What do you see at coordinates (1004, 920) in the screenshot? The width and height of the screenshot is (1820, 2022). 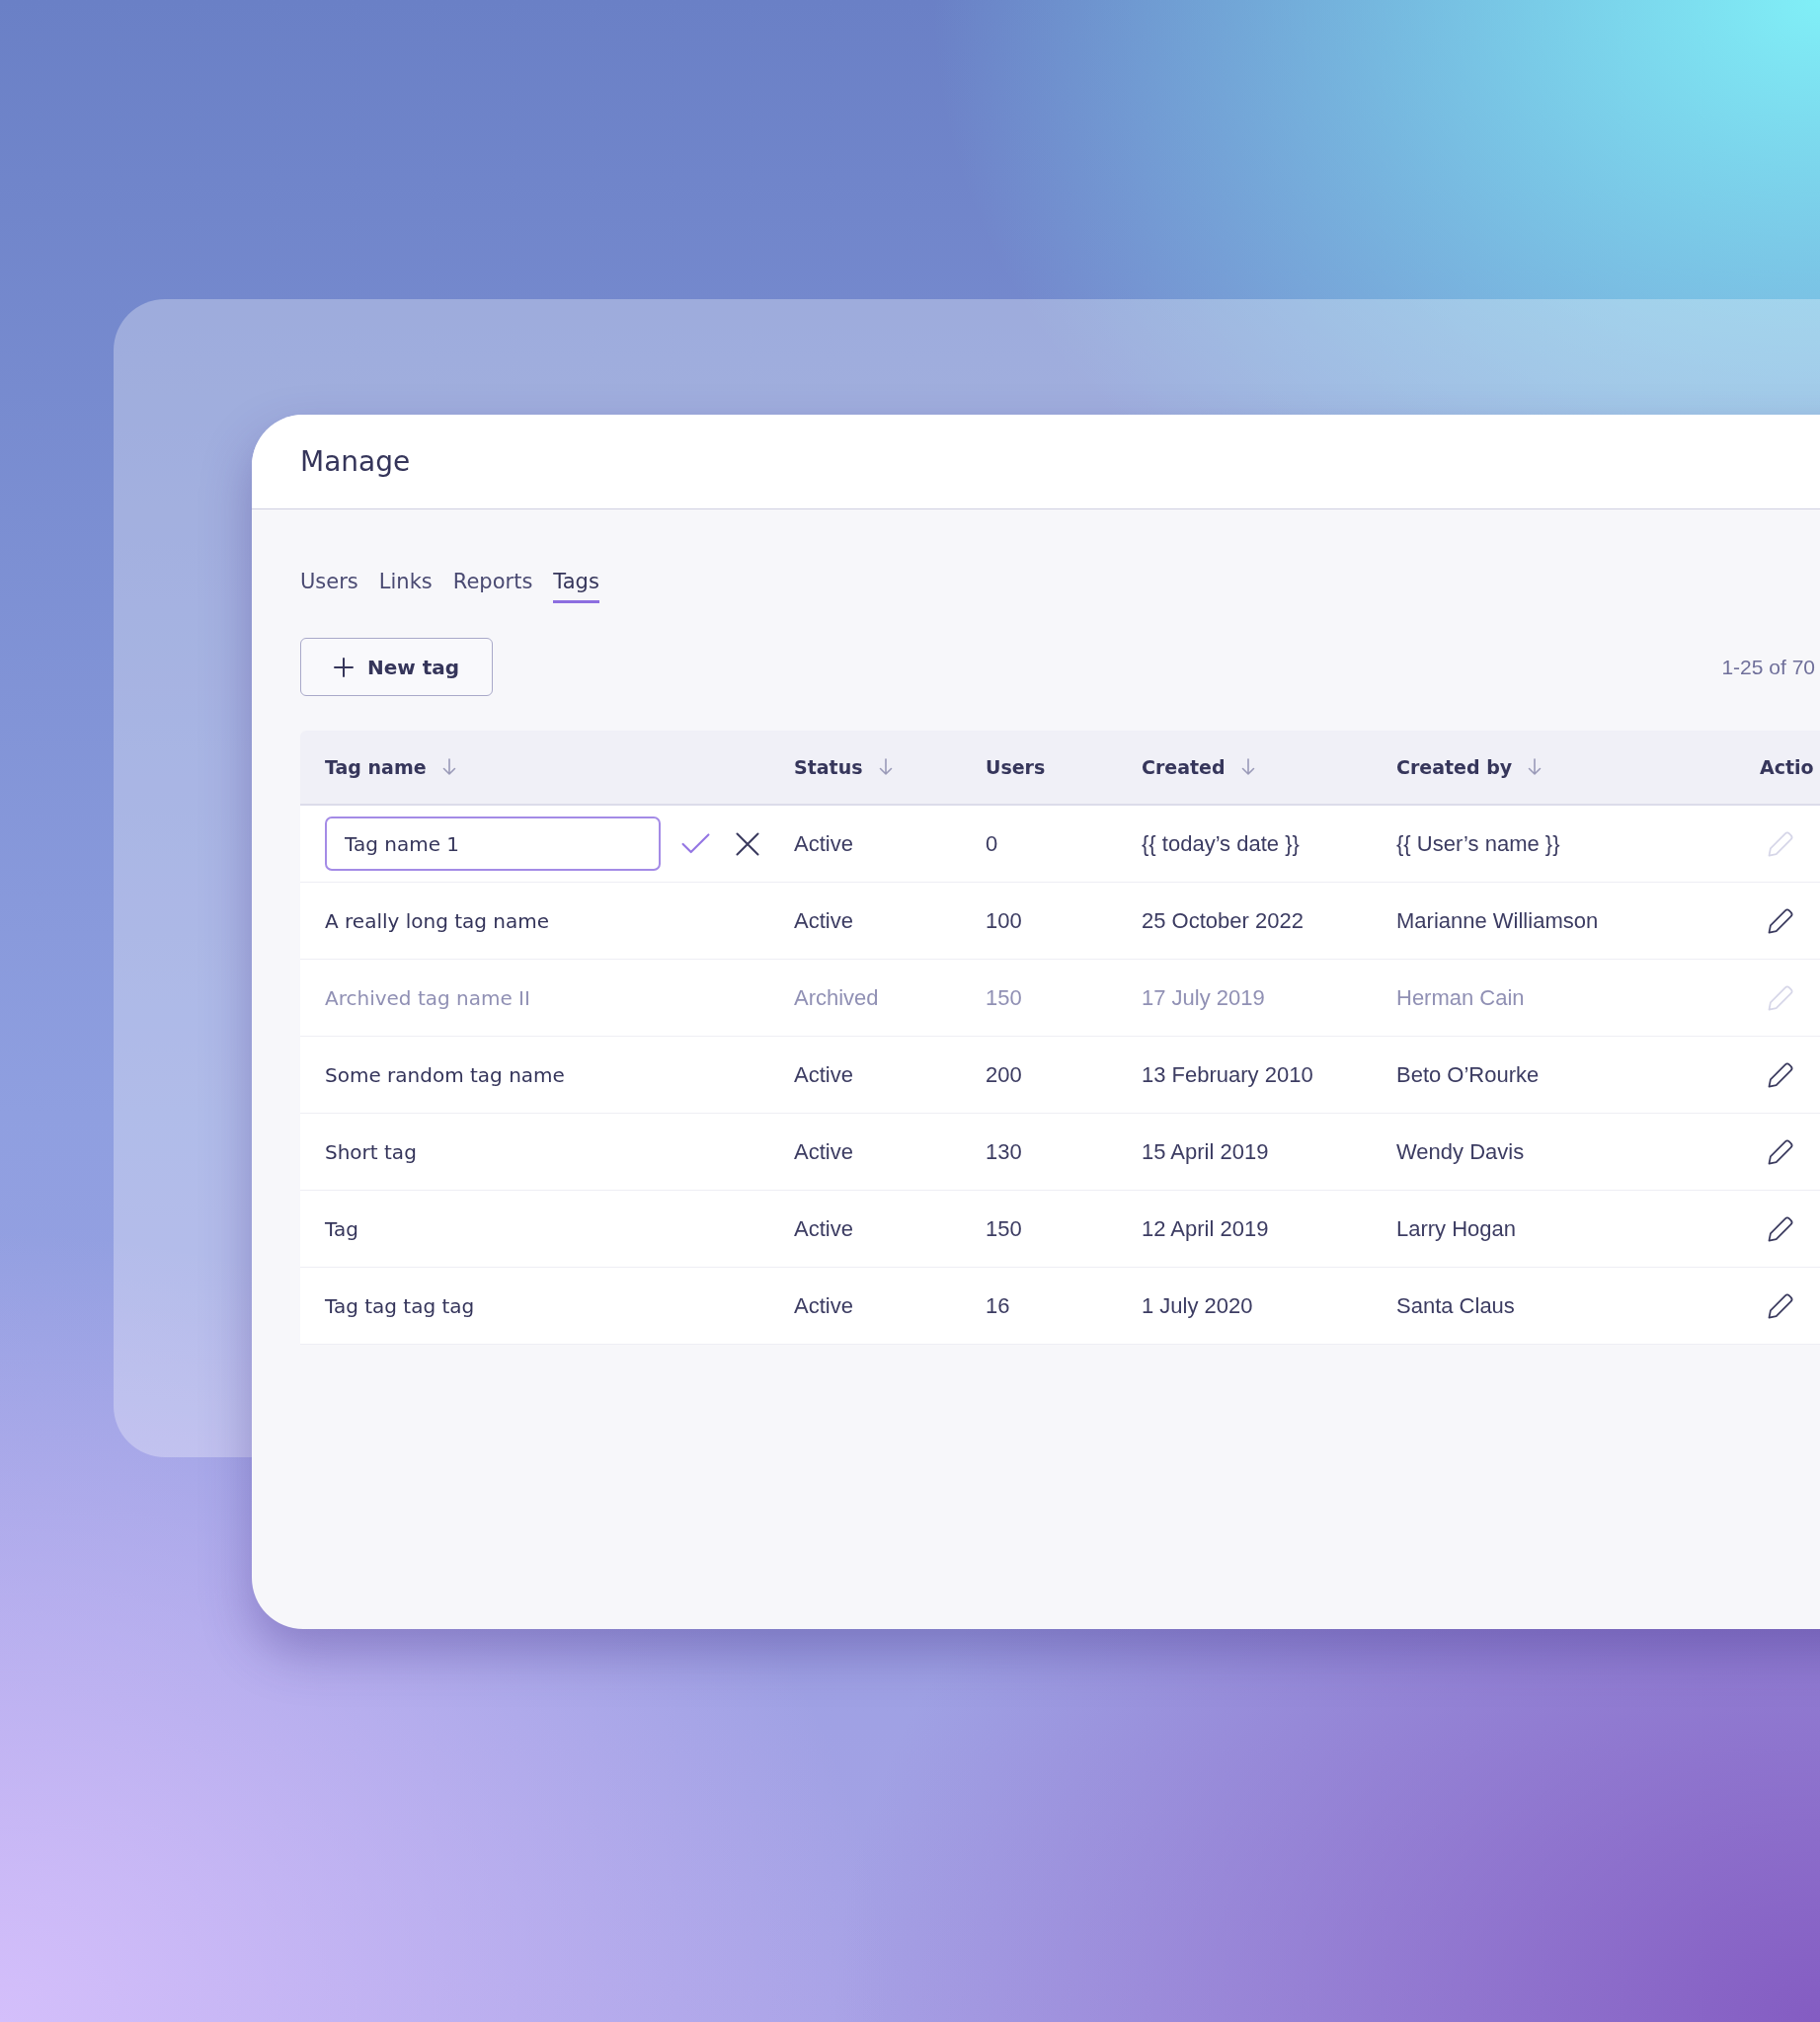 I see `table-cell: 100` at bounding box center [1004, 920].